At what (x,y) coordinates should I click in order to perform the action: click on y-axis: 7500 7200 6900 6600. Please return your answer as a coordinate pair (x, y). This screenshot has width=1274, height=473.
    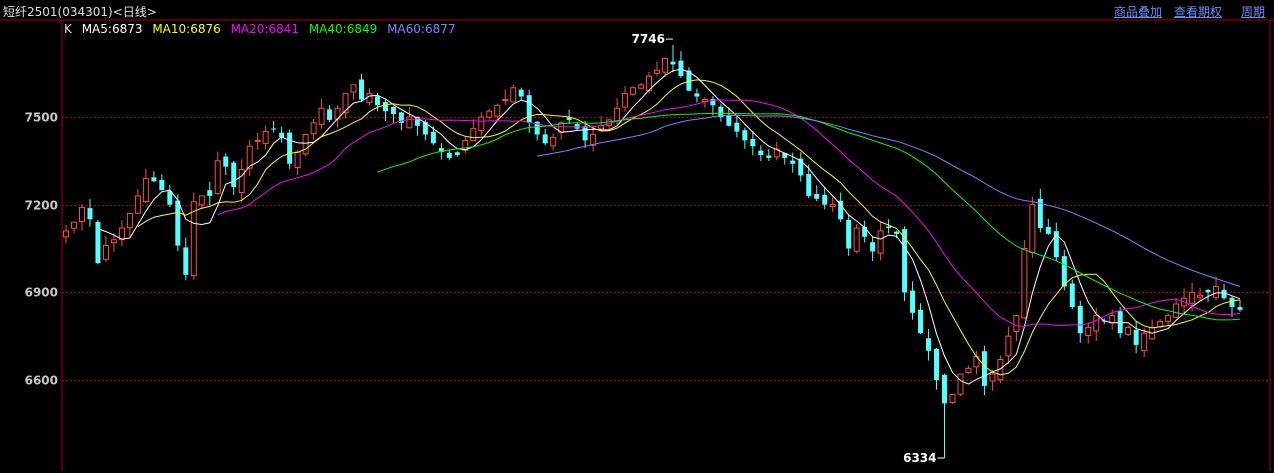
    Looking at the image, I should click on (41, 249).